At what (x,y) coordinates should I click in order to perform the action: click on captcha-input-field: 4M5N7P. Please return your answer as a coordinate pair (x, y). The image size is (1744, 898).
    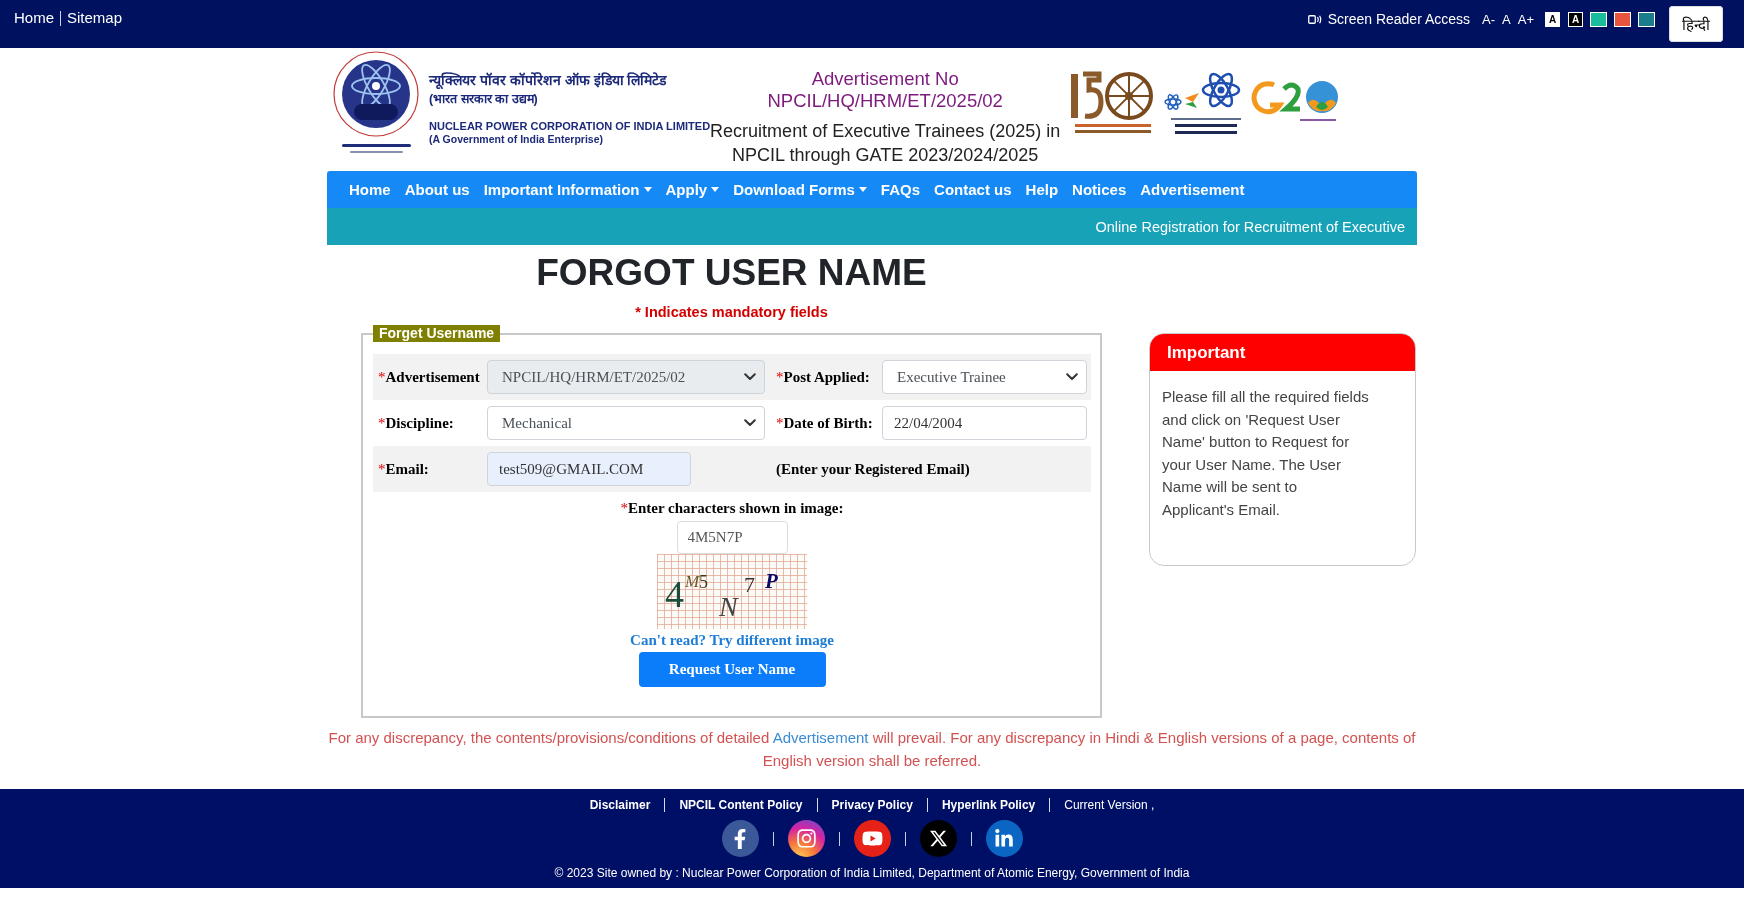
    Looking at the image, I should click on (732, 537).